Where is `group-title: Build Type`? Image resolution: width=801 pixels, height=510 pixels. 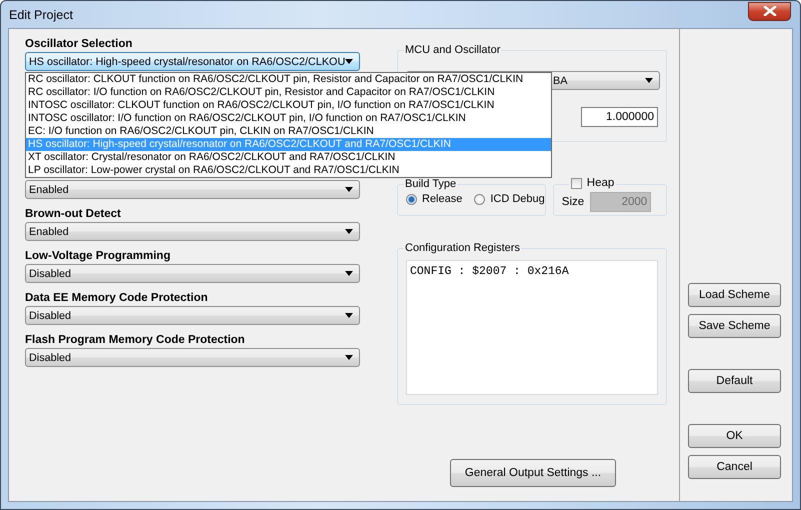
group-title: Build Type is located at coordinates (431, 184).